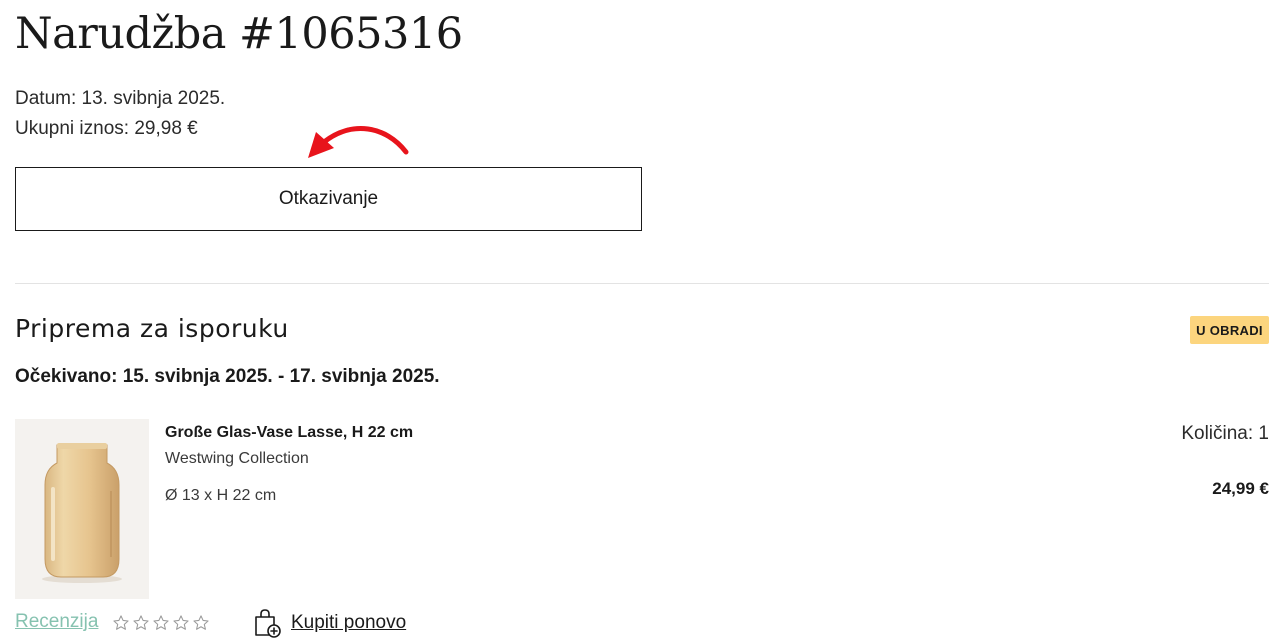  Describe the element at coordinates (358, 142) in the screenshot. I see `annotation-arrow-icon` at that location.